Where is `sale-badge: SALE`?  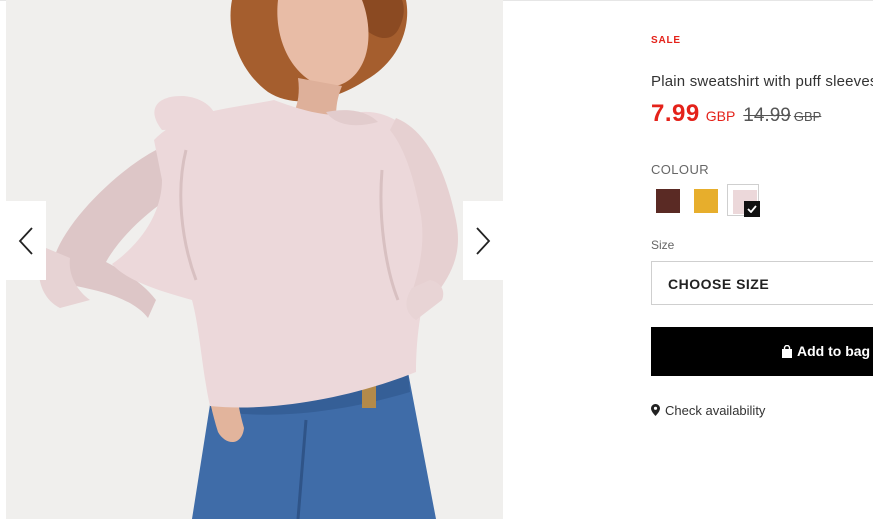 sale-badge: SALE is located at coordinates (666, 40).